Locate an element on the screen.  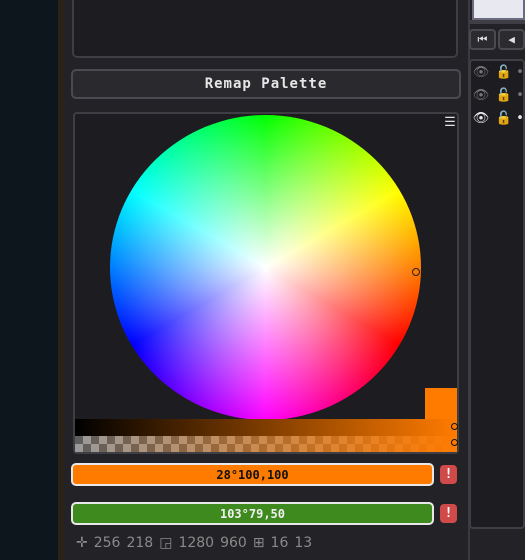
grid-height: 13 is located at coordinates (303, 543).